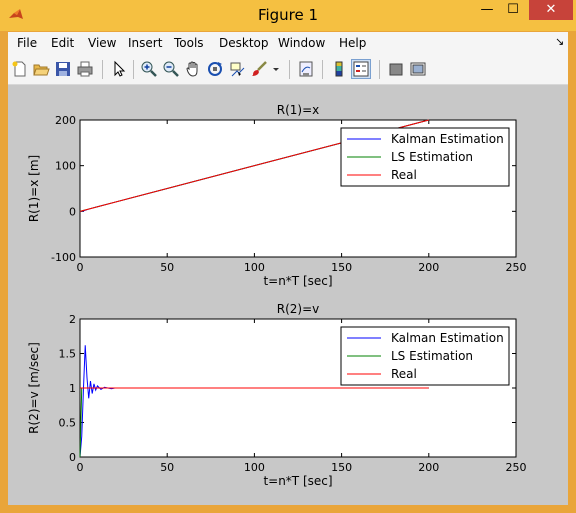 This screenshot has width=576, height=513. Describe the element at coordinates (34, 188) in the screenshot. I see `y-axis-label: R(1)=x [m]` at that location.